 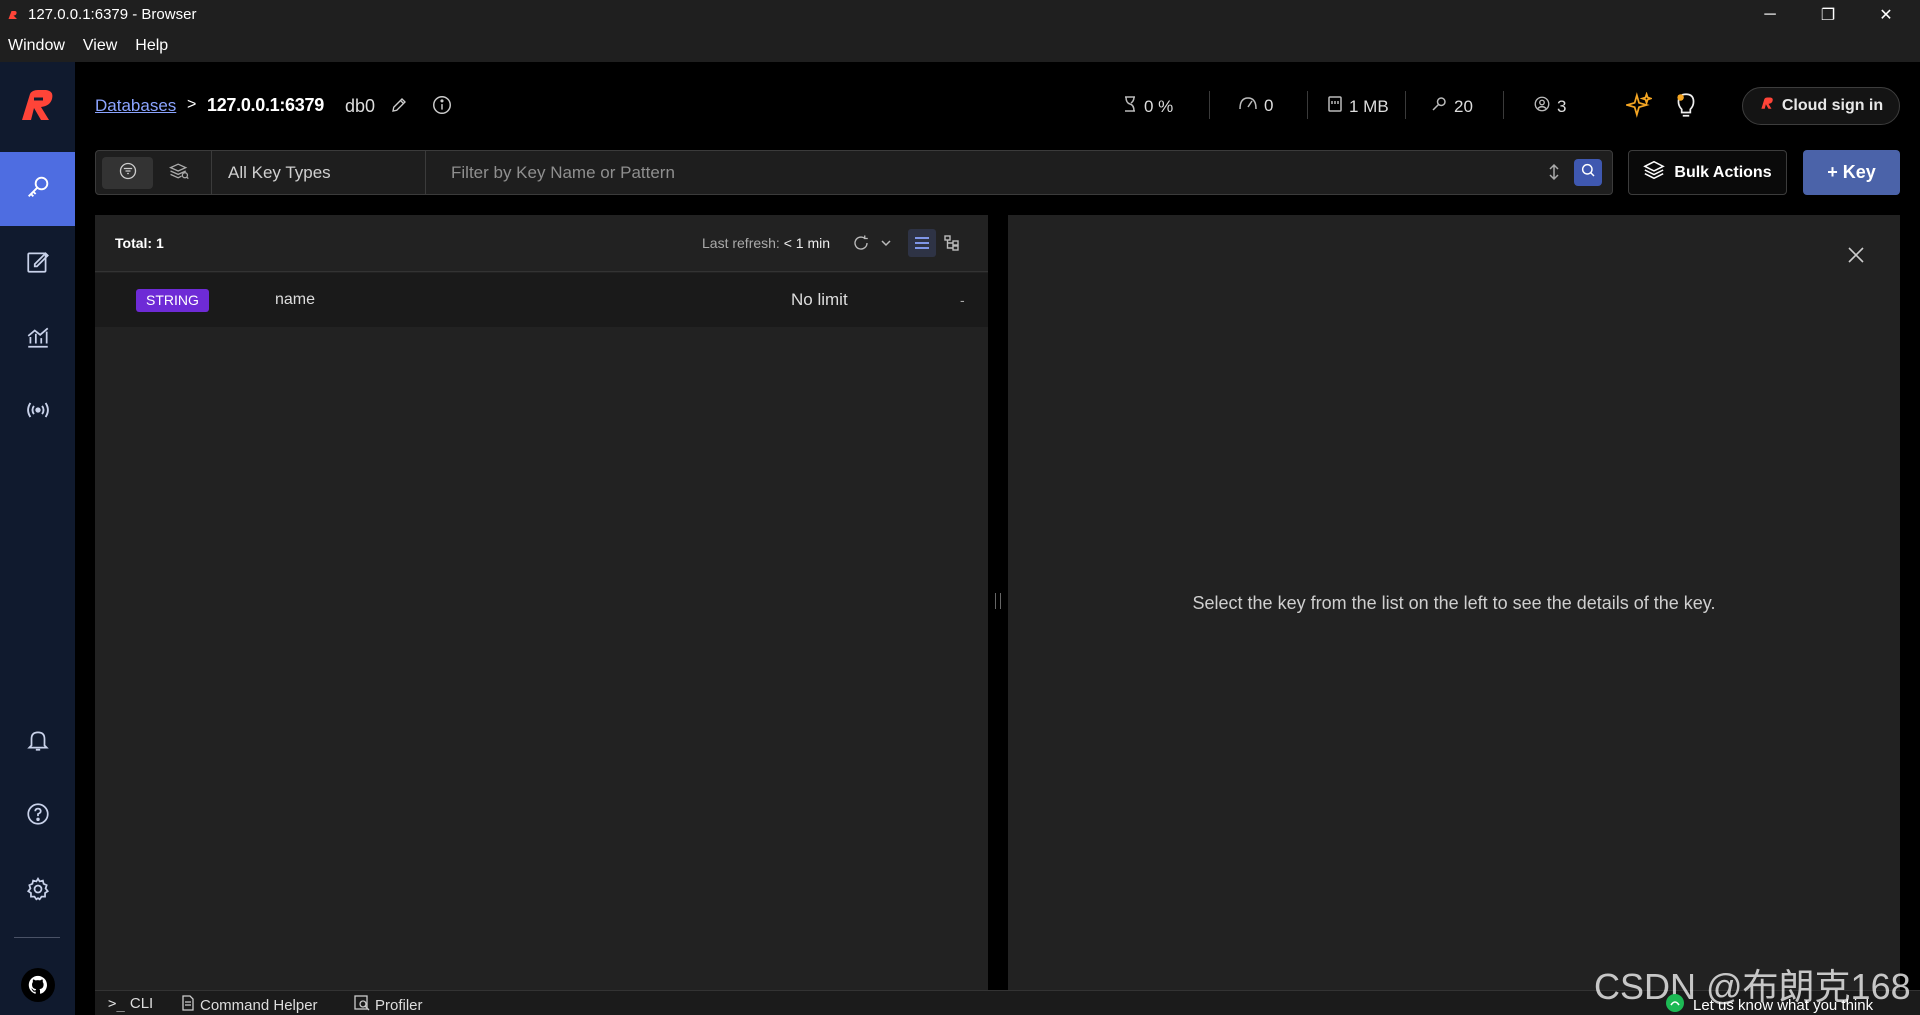 I want to click on layers-icon, so click(x=1654, y=172).